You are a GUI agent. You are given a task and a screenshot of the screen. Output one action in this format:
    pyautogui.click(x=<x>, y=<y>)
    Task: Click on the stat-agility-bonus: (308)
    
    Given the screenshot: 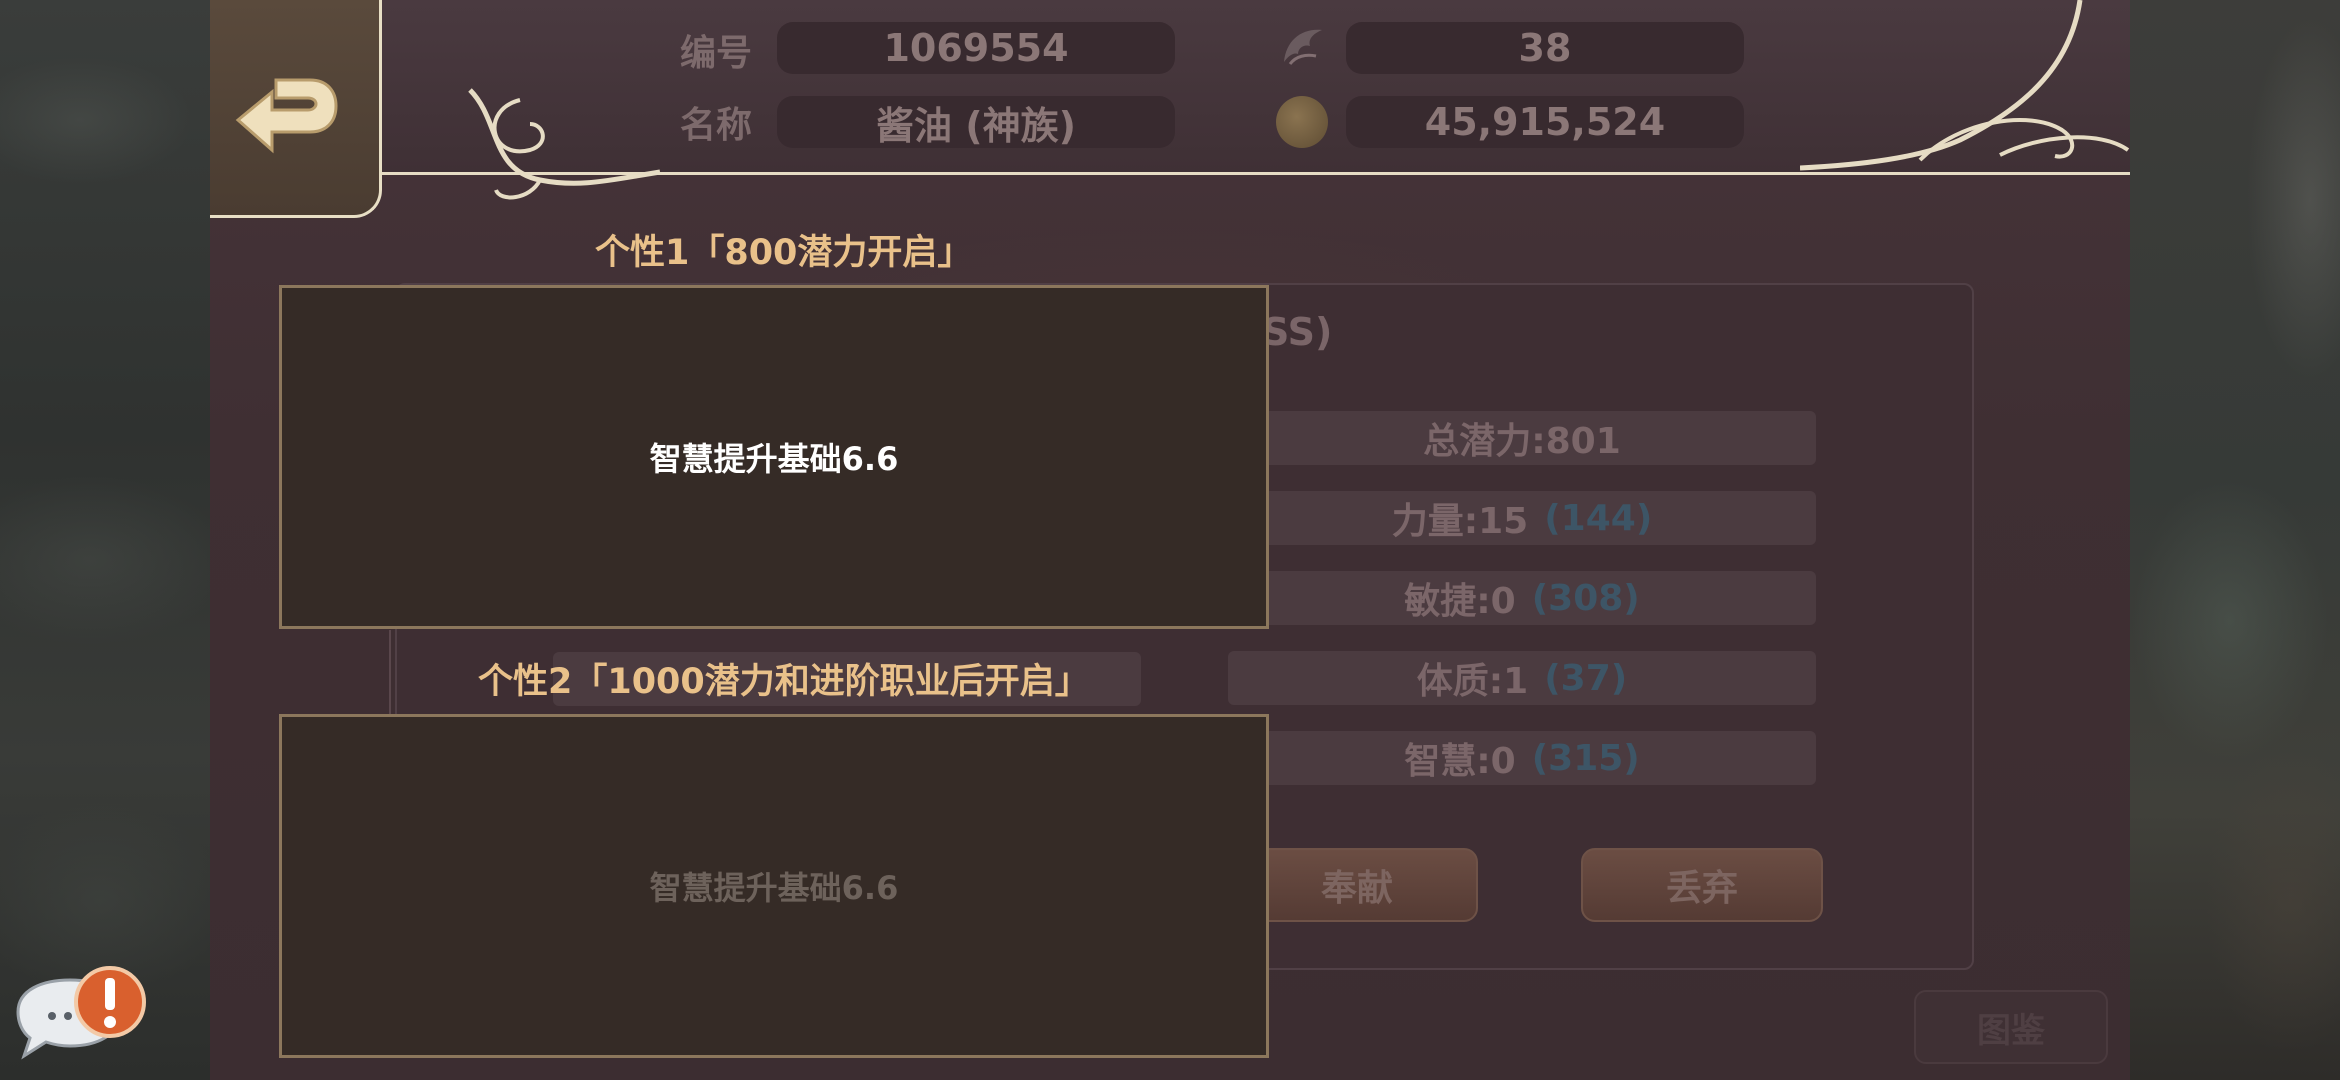 What is the action you would take?
    pyautogui.click(x=1585, y=598)
    